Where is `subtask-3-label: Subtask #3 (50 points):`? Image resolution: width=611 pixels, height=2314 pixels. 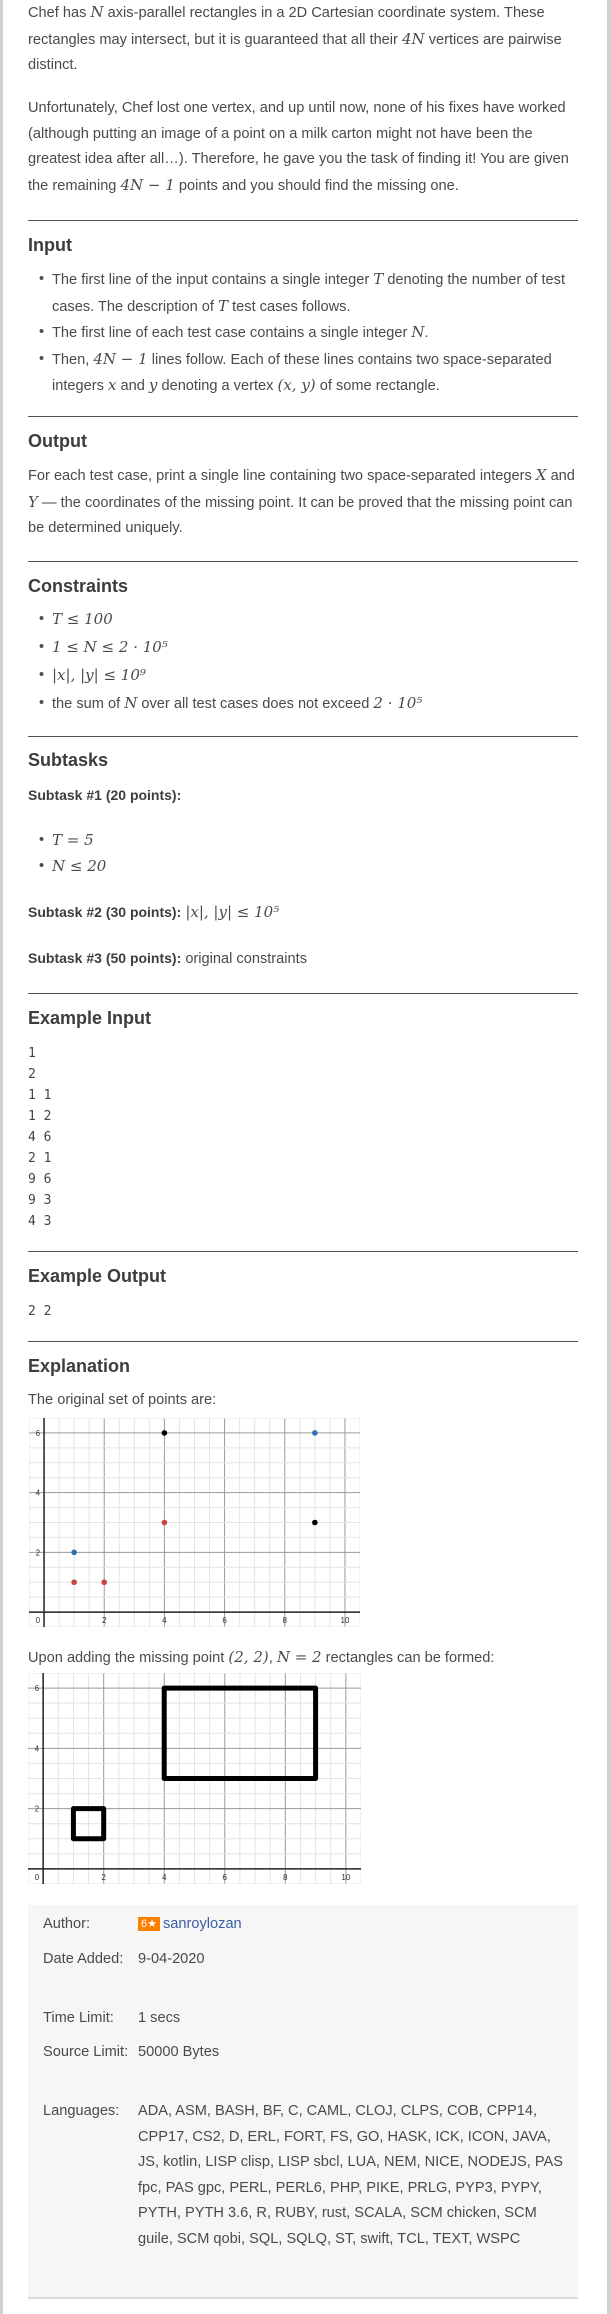
subtask-3-label: Subtask #3 (50 points): is located at coordinates (105, 958).